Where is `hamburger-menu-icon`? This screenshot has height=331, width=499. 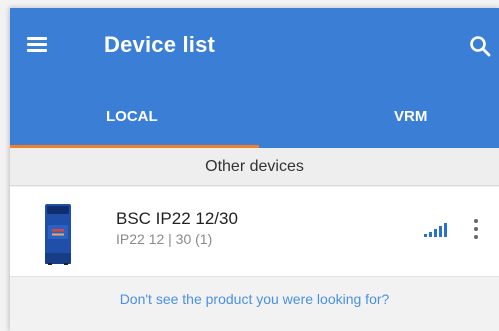
hamburger-menu-icon is located at coordinates (37, 45).